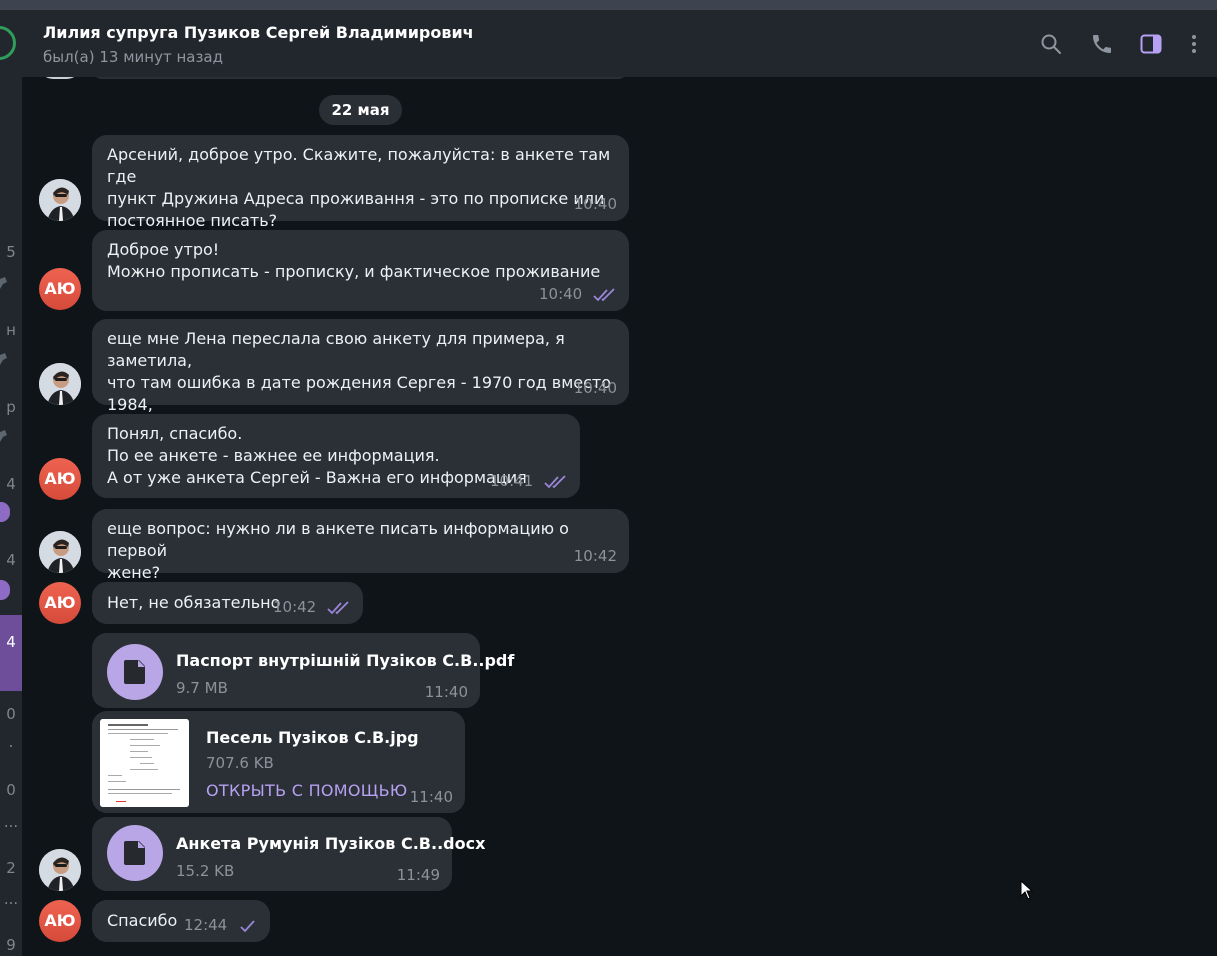  I want to click on more-vertical-icon, so click(1194, 44).